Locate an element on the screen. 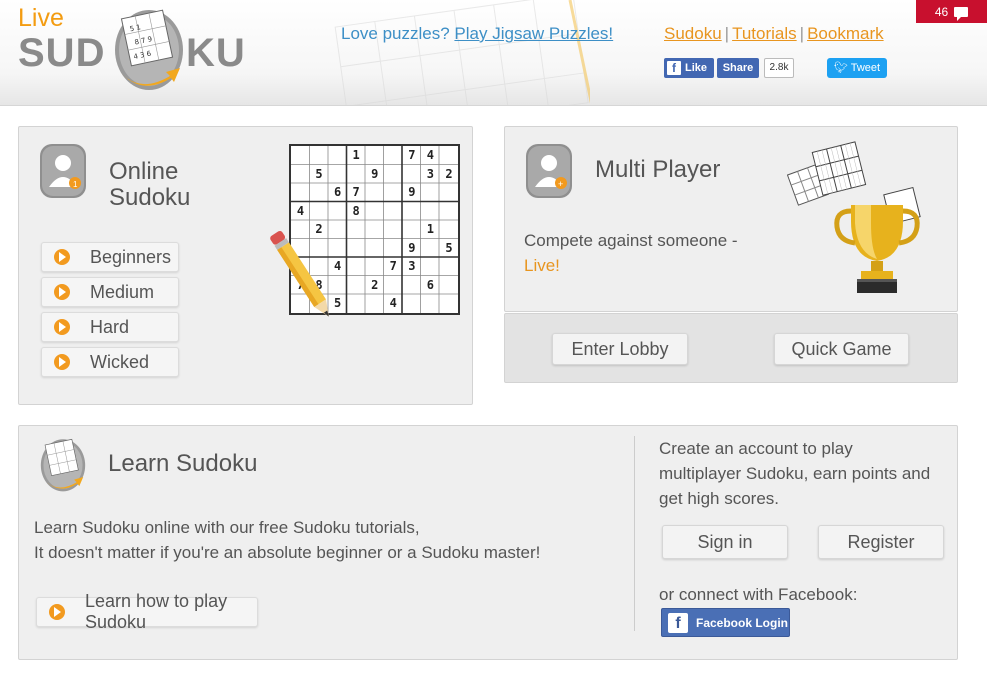 Image resolution: width=987 pixels, height=674 pixels. single-player-avatar-icon: 1 is located at coordinates (63, 171).